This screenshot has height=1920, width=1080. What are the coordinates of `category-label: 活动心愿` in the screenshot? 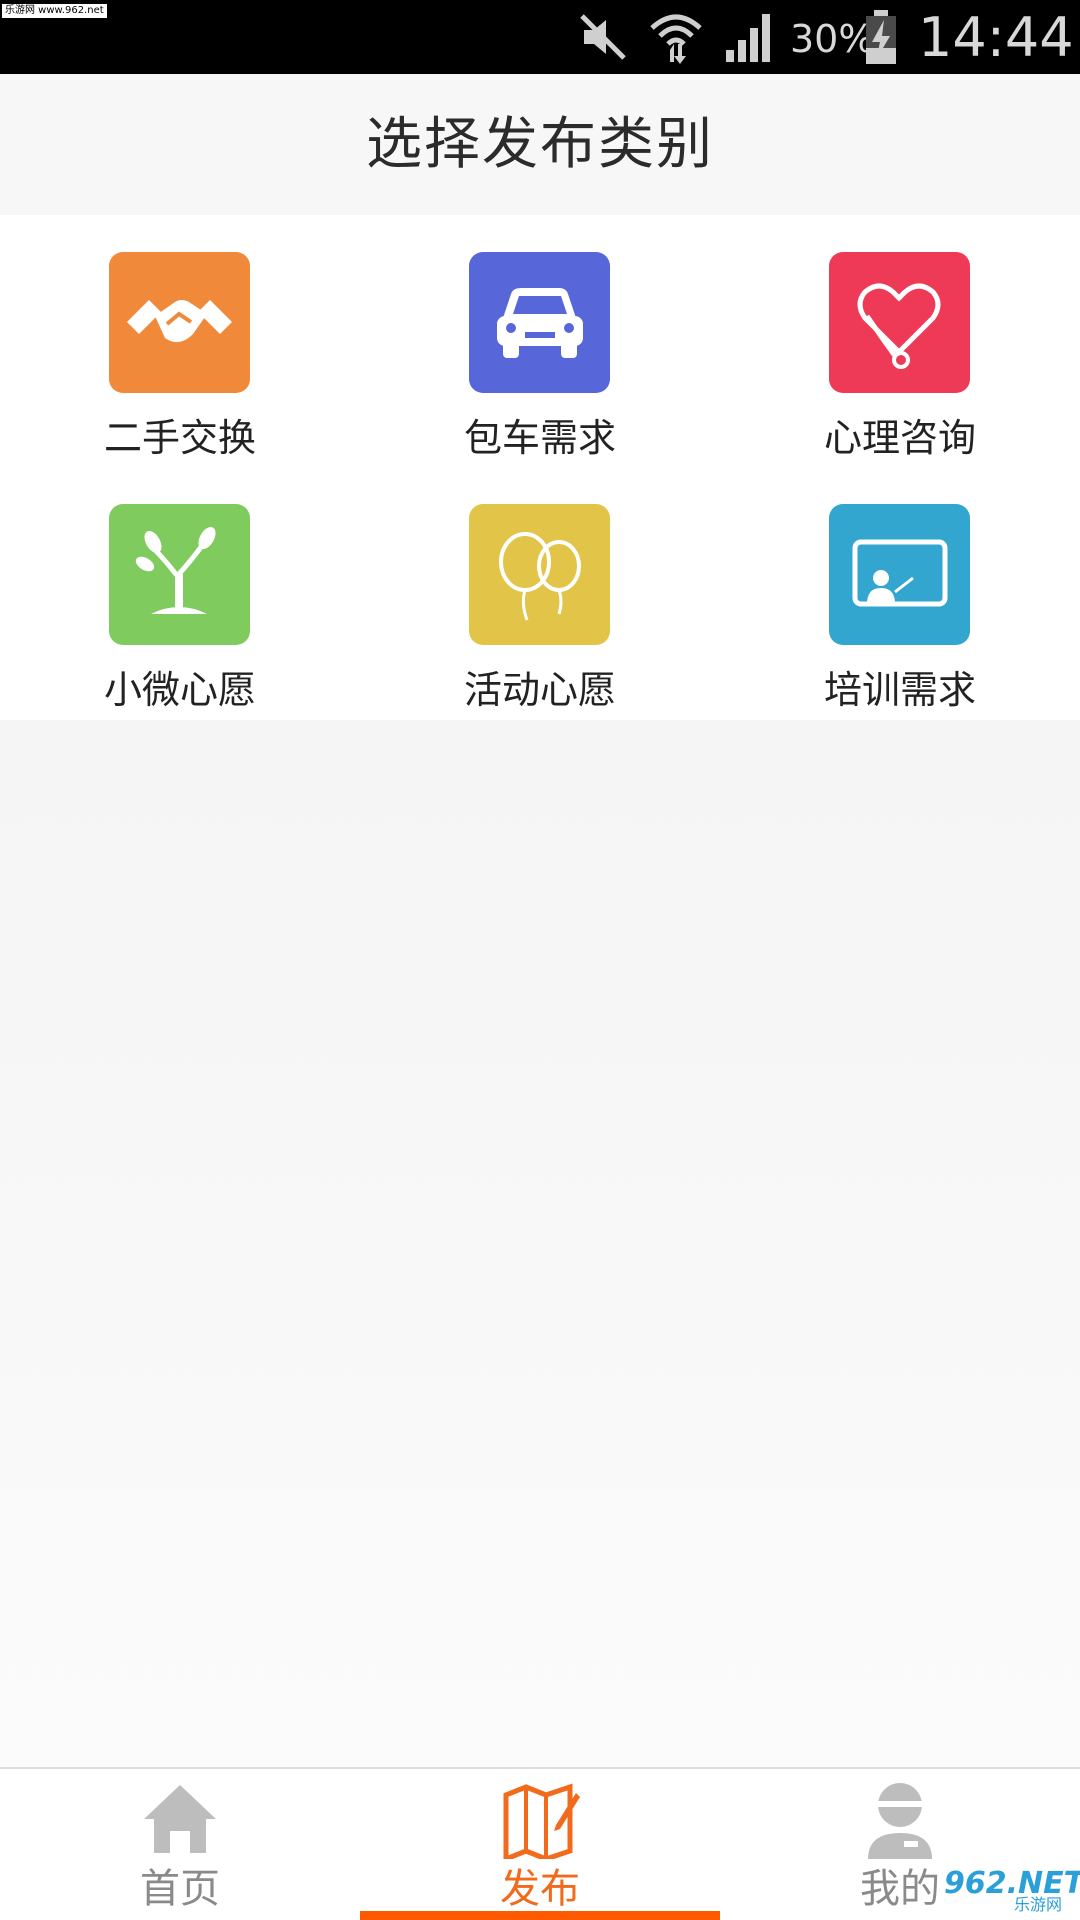 It's located at (539, 690).